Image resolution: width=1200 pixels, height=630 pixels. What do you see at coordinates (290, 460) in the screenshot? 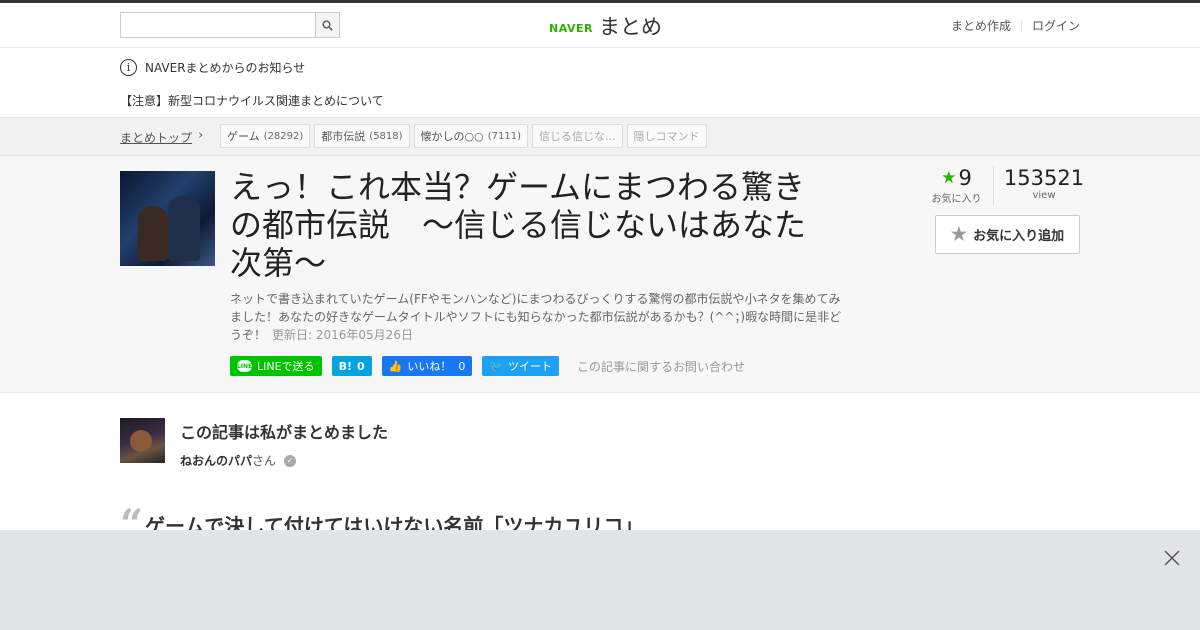
I see `verified-check-icon: ✓` at bounding box center [290, 460].